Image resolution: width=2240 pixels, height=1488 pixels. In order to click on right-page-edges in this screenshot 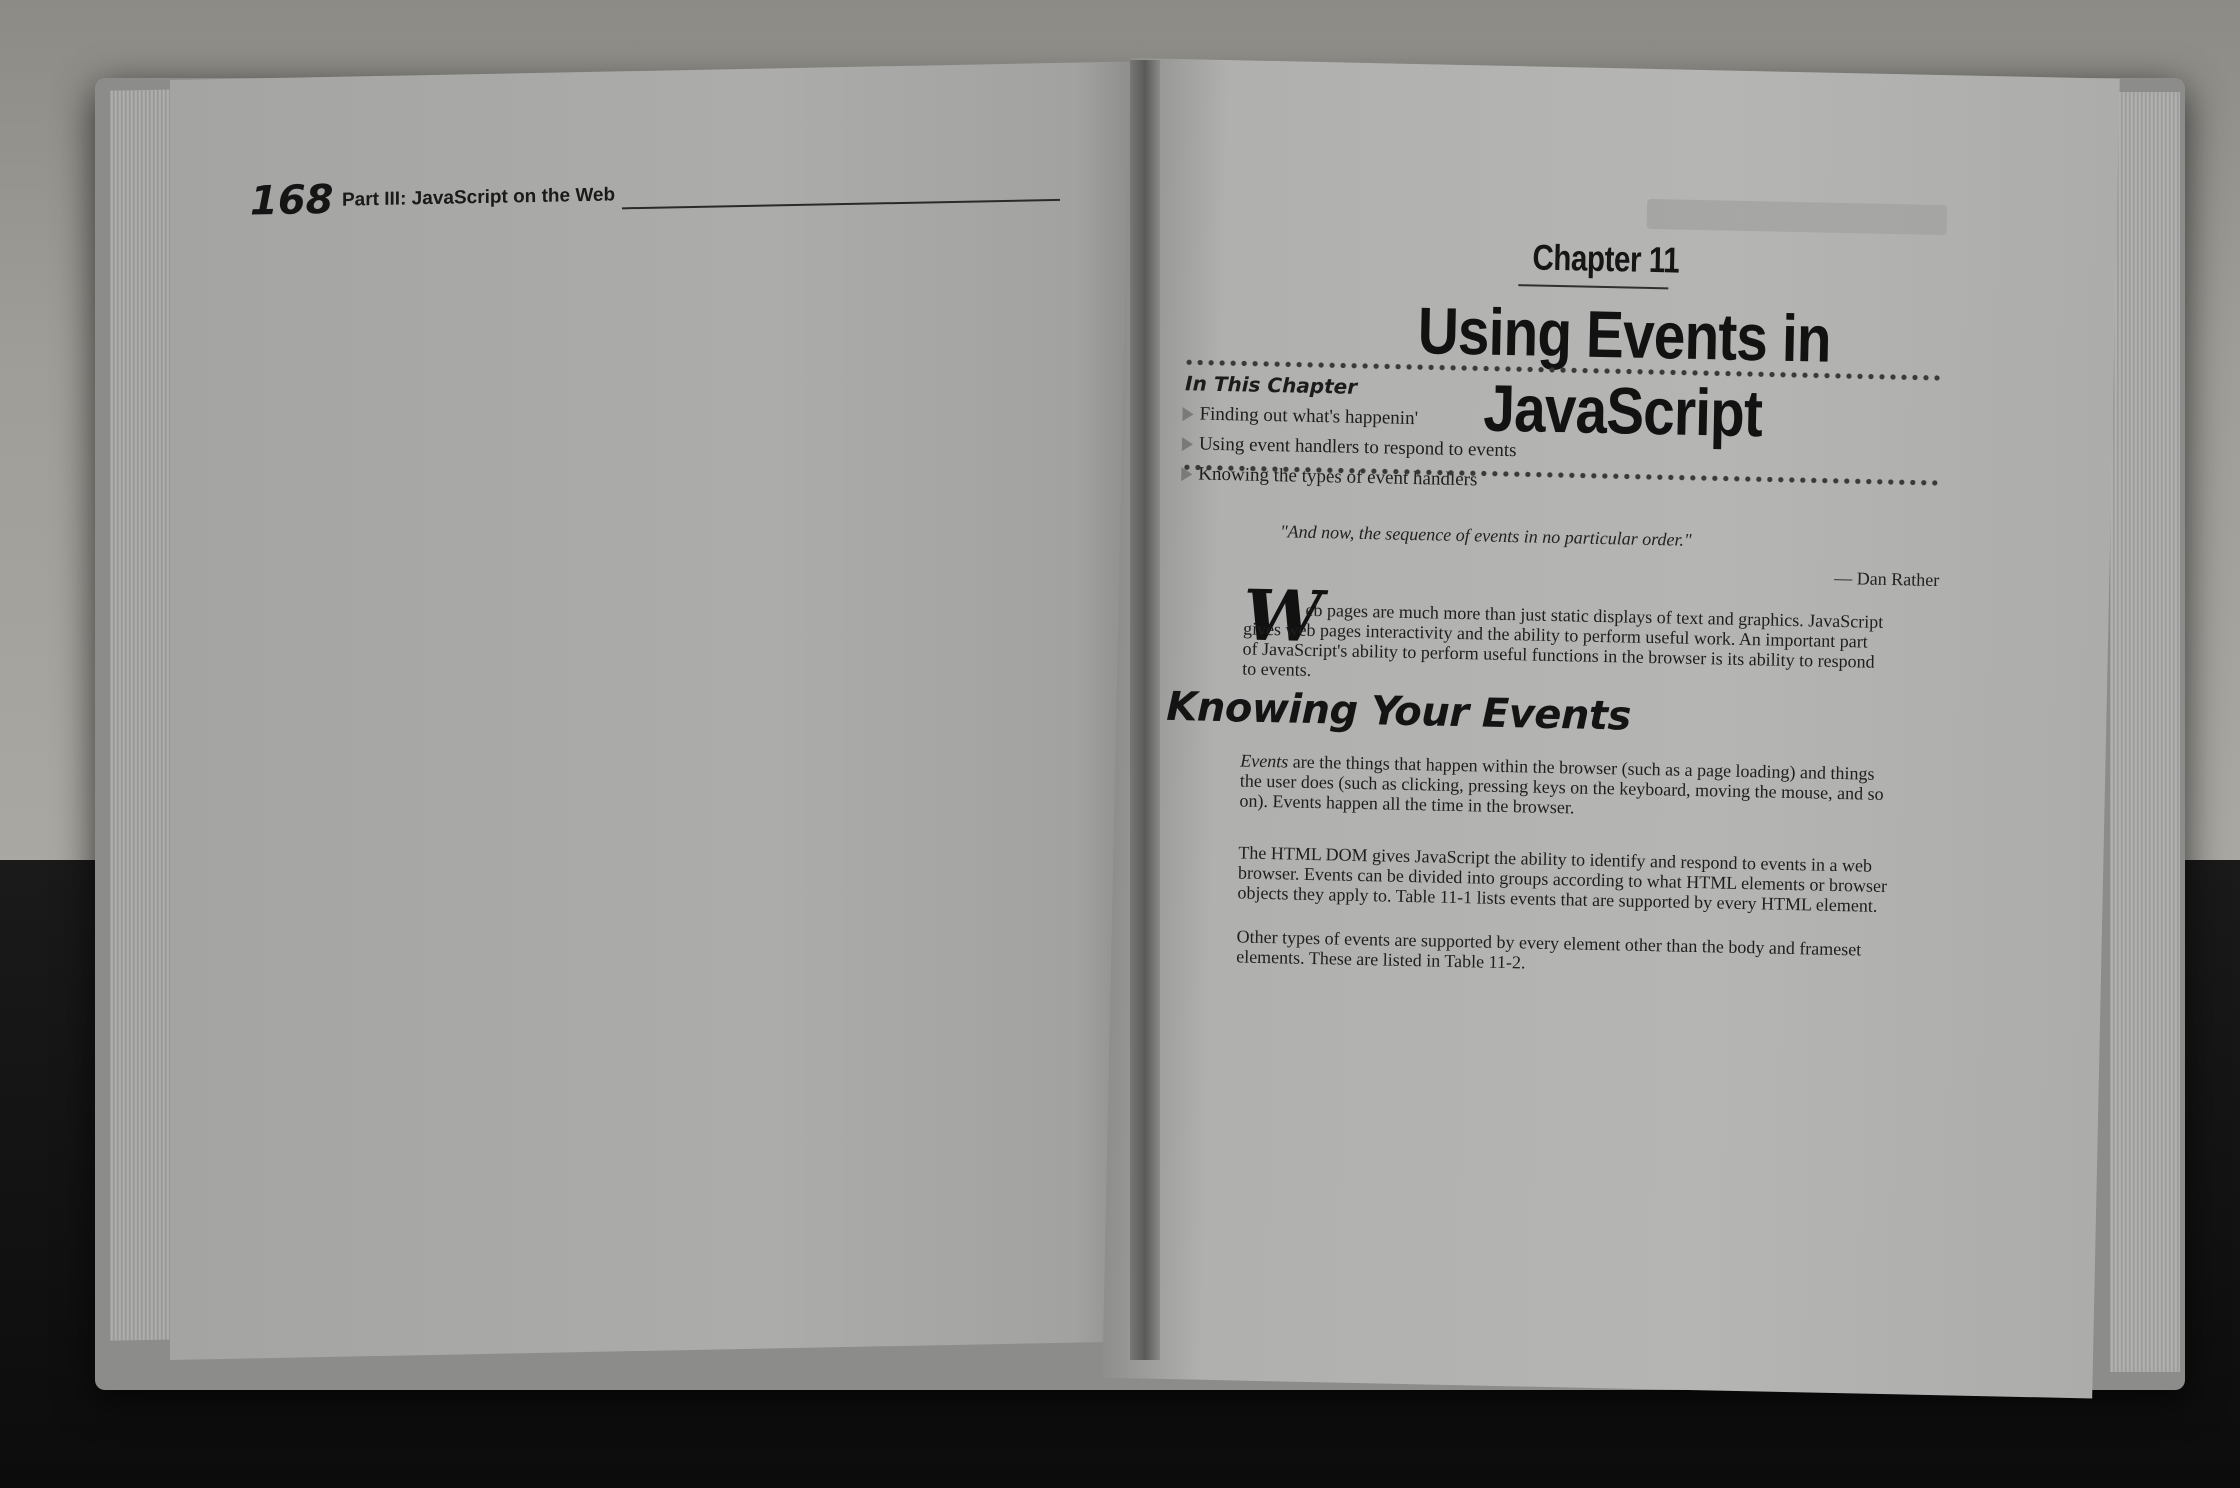, I will do `click(2145, 732)`.